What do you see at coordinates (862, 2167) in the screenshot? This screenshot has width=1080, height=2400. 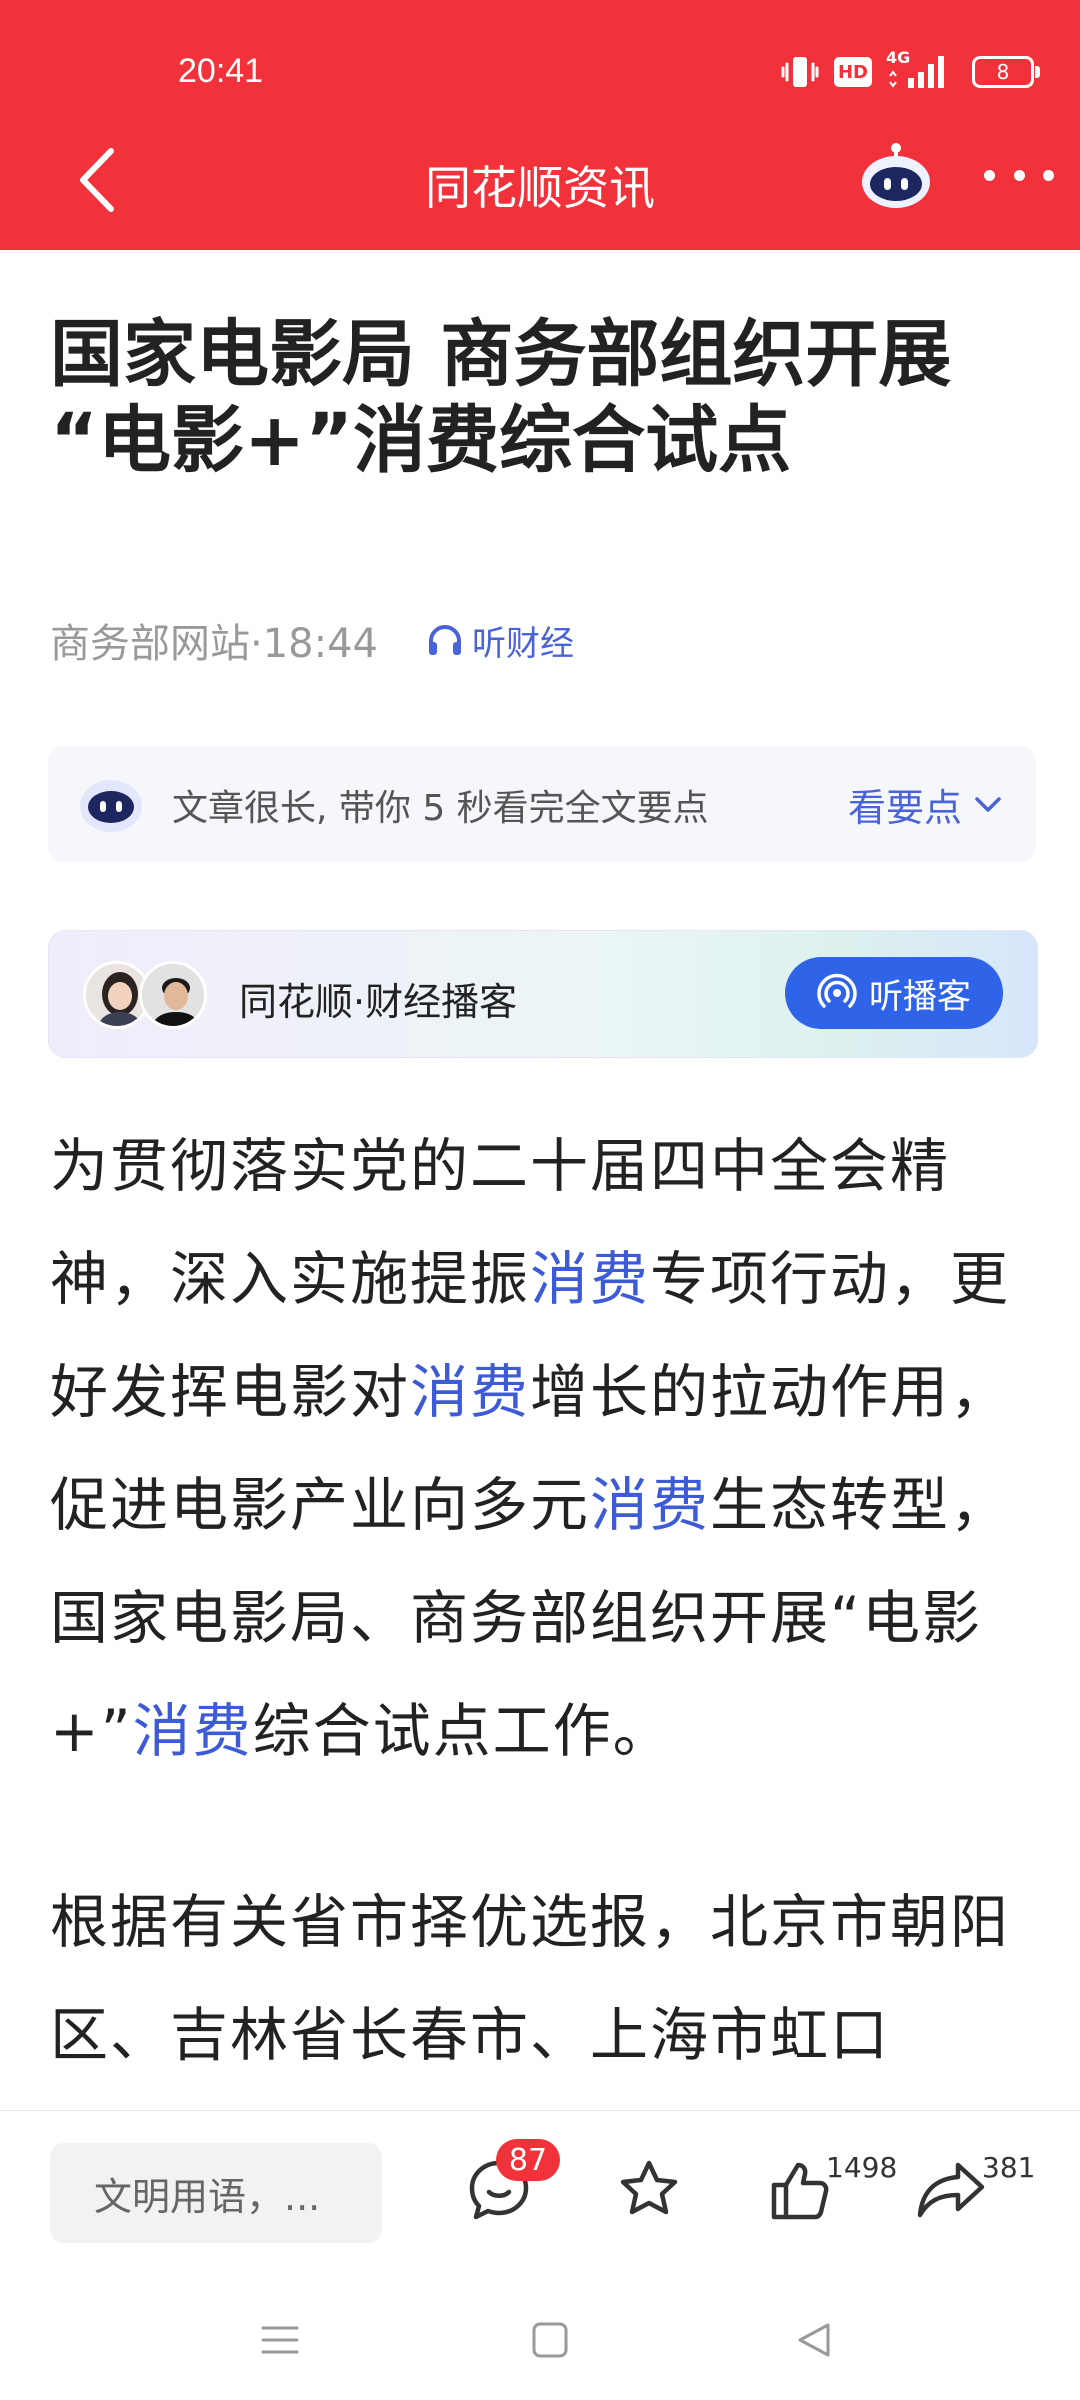 I see `like-count: 1498` at bounding box center [862, 2167].